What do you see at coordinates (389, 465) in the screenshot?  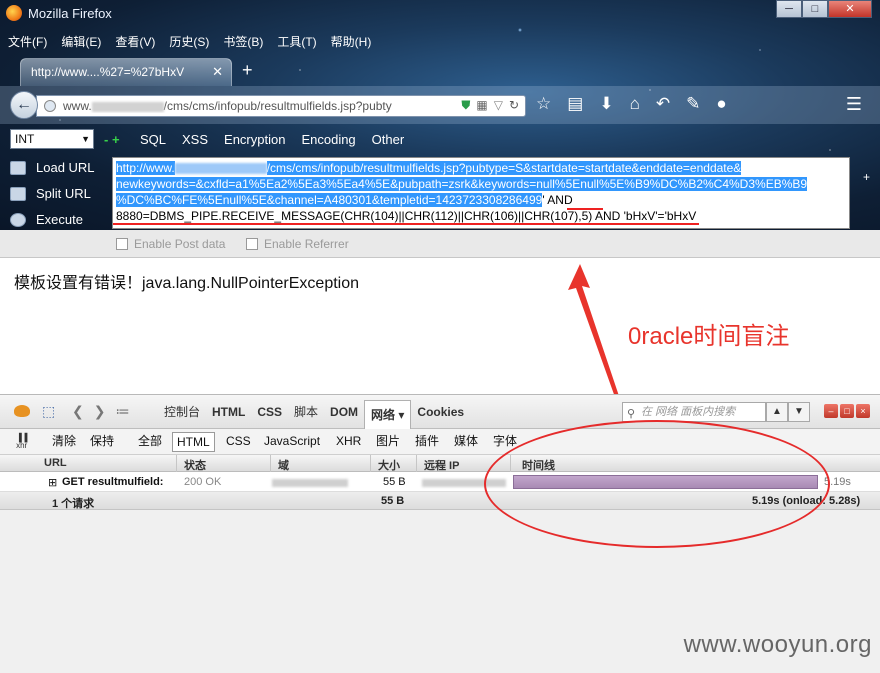 I see `col-size: 大小` at bounding box center [389, 465].